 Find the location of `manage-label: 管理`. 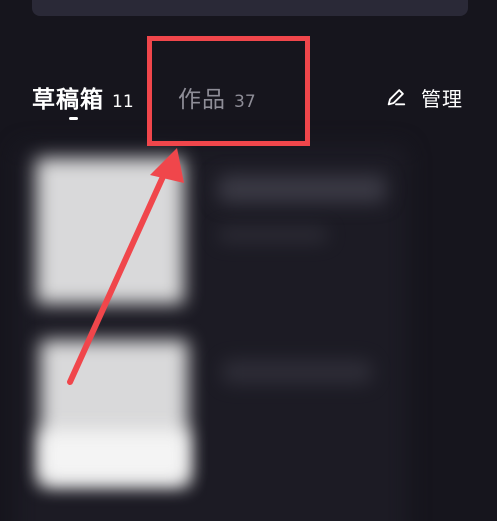

manage-label: 管理 is located at coordinates (442, 98).